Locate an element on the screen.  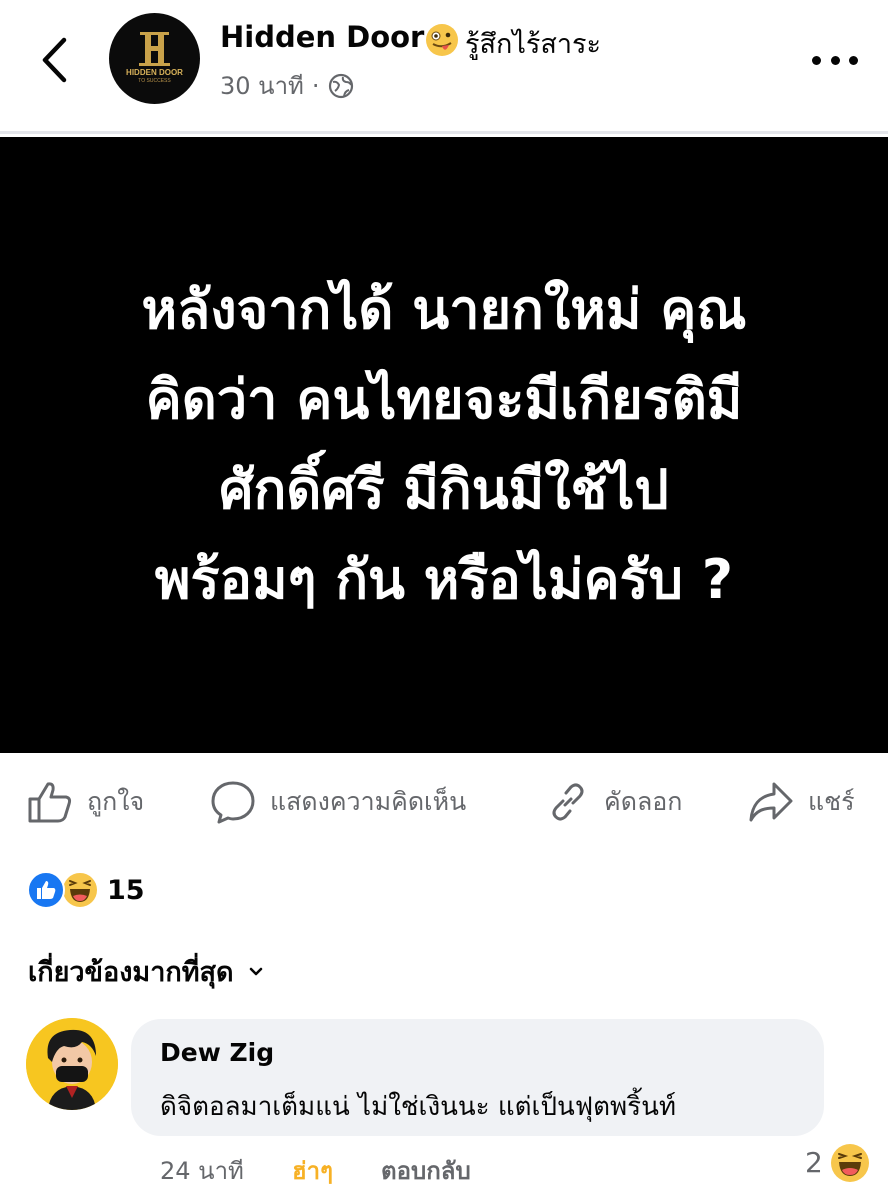
cartoon-avatar-image is located at coordinates (72, 1064).